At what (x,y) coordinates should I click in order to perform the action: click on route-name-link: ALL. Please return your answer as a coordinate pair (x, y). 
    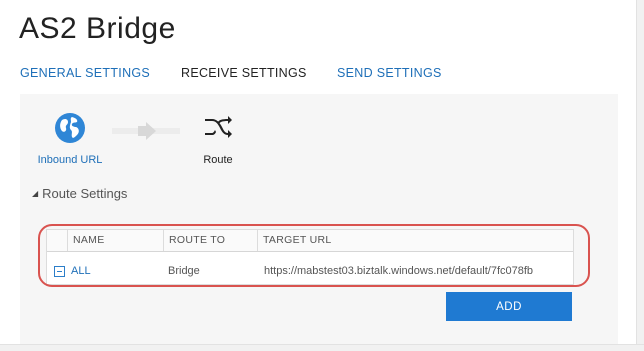
    Looking at the image, I should click on (81, 271).